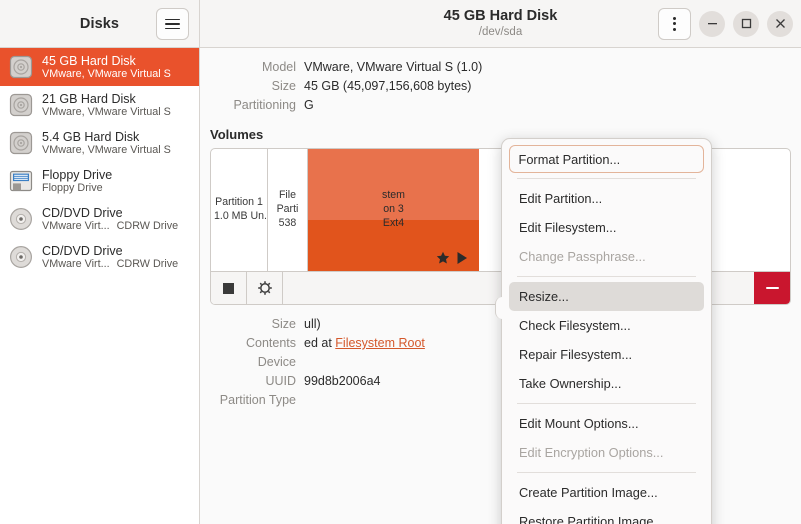  I want to click on partition-label-line: 538, so click(287, 222).